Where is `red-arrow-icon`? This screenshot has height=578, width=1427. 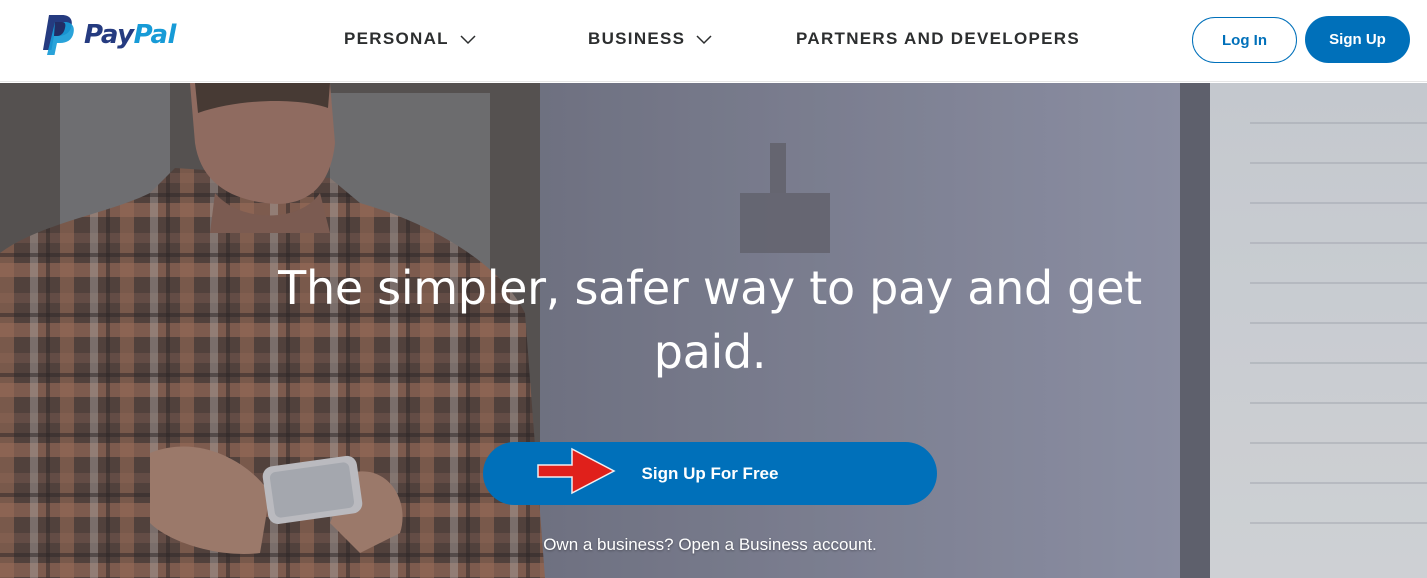 red-arrow-icon is located at coordinates (576, 471).